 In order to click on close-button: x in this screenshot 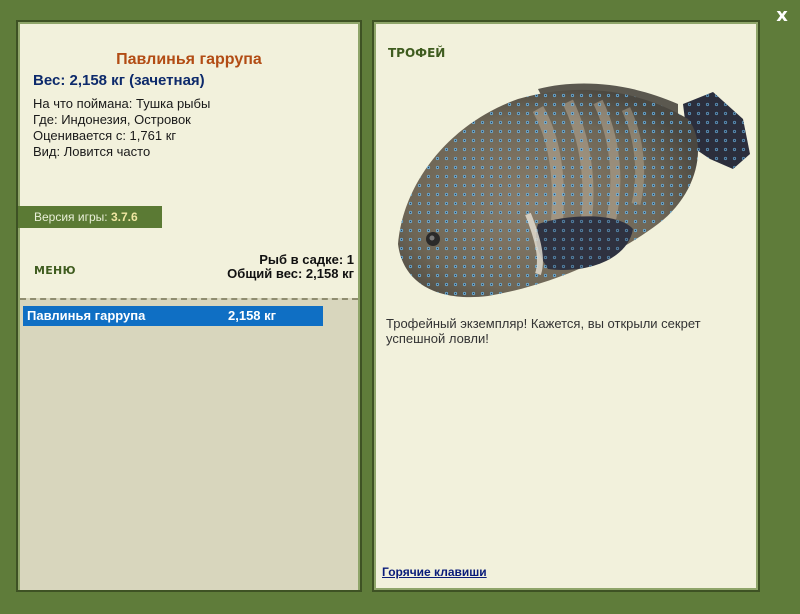, I will do `click(782, 16)`.